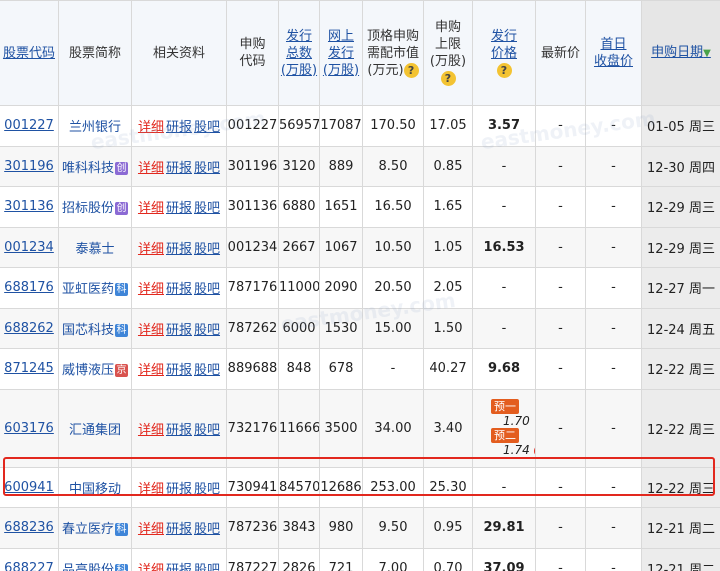 The image size is (720, 571). I want to click on stock-code-cell: 001234, so click(29, 247).